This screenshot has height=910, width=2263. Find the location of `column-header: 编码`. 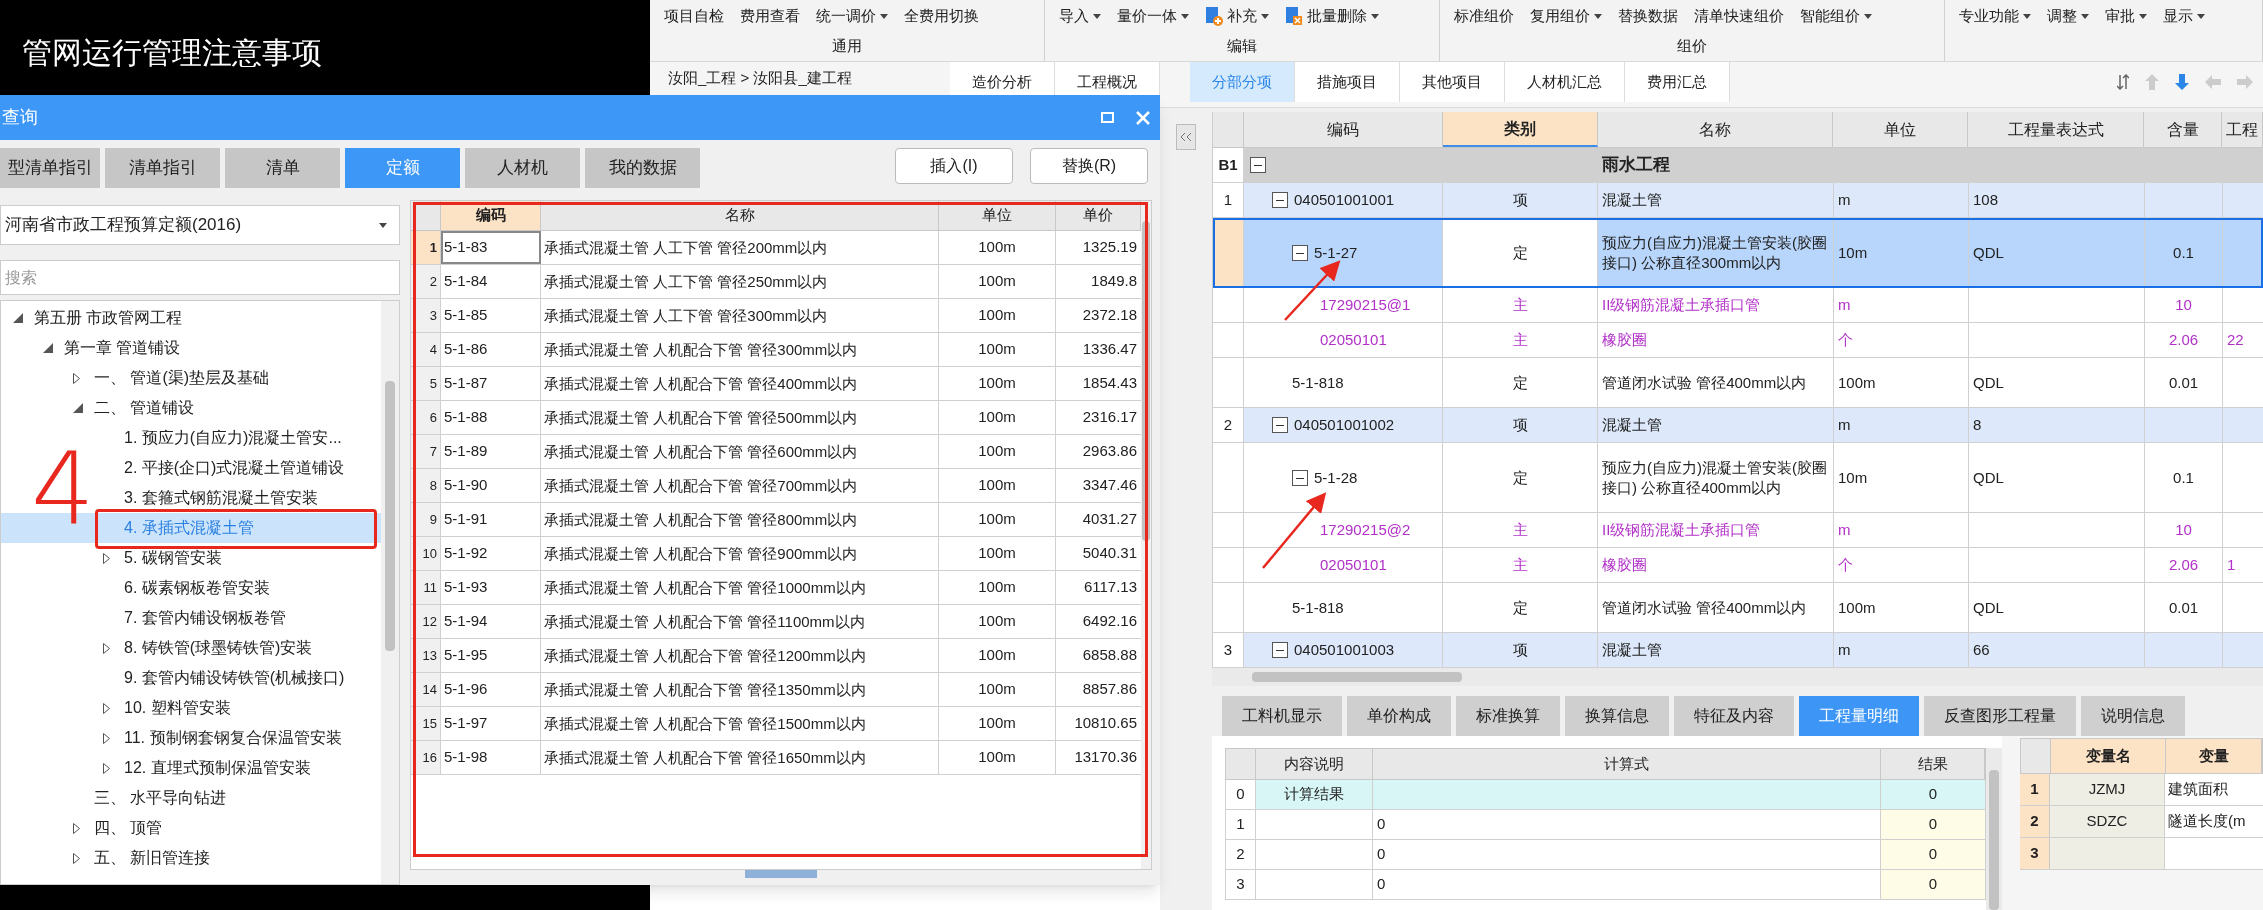

column-header: 编码 is located at coordinates (491, 215).